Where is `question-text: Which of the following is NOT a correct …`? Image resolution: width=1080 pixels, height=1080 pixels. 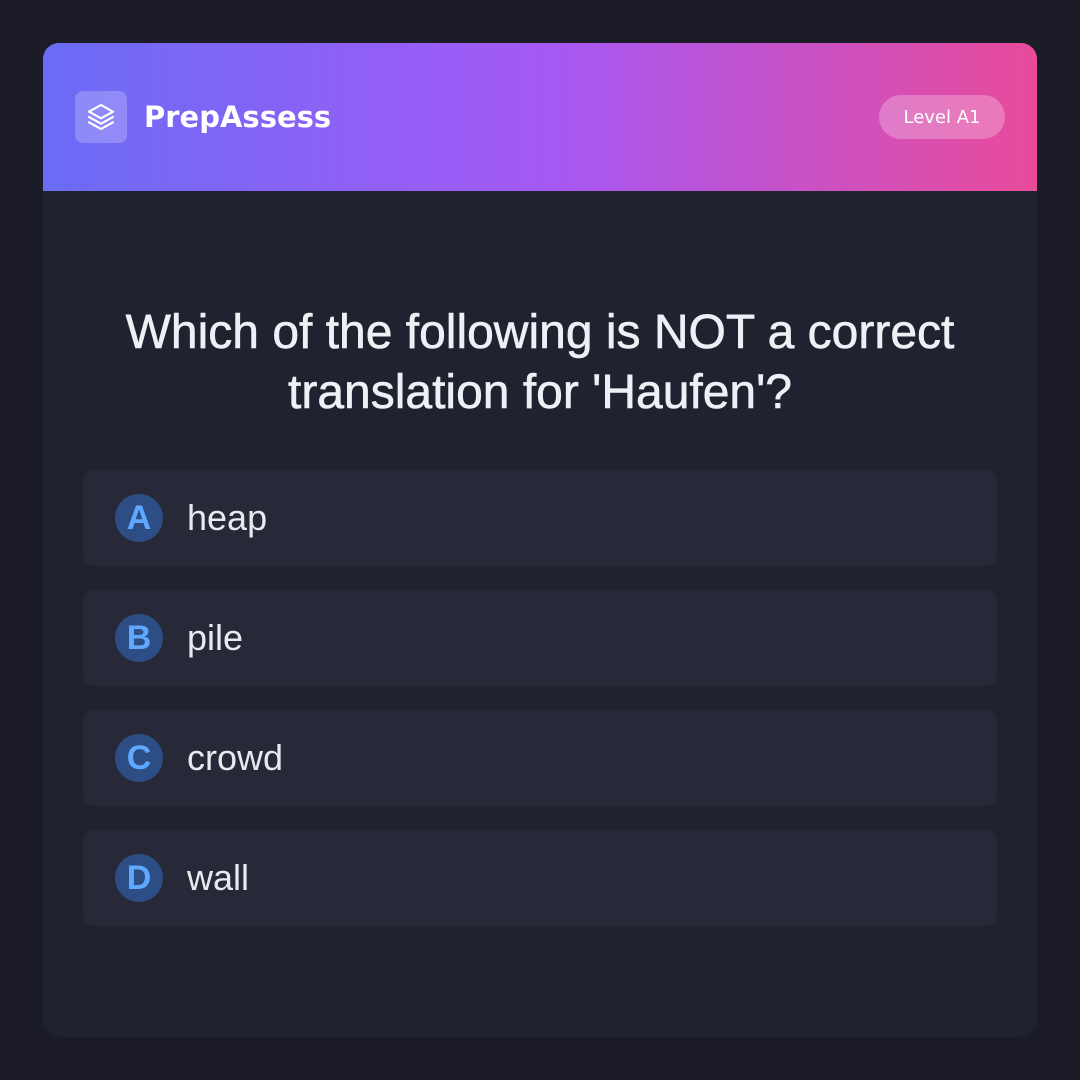
question-text: Which of the following is NOT a correct … is located at coordinates (540, 363).